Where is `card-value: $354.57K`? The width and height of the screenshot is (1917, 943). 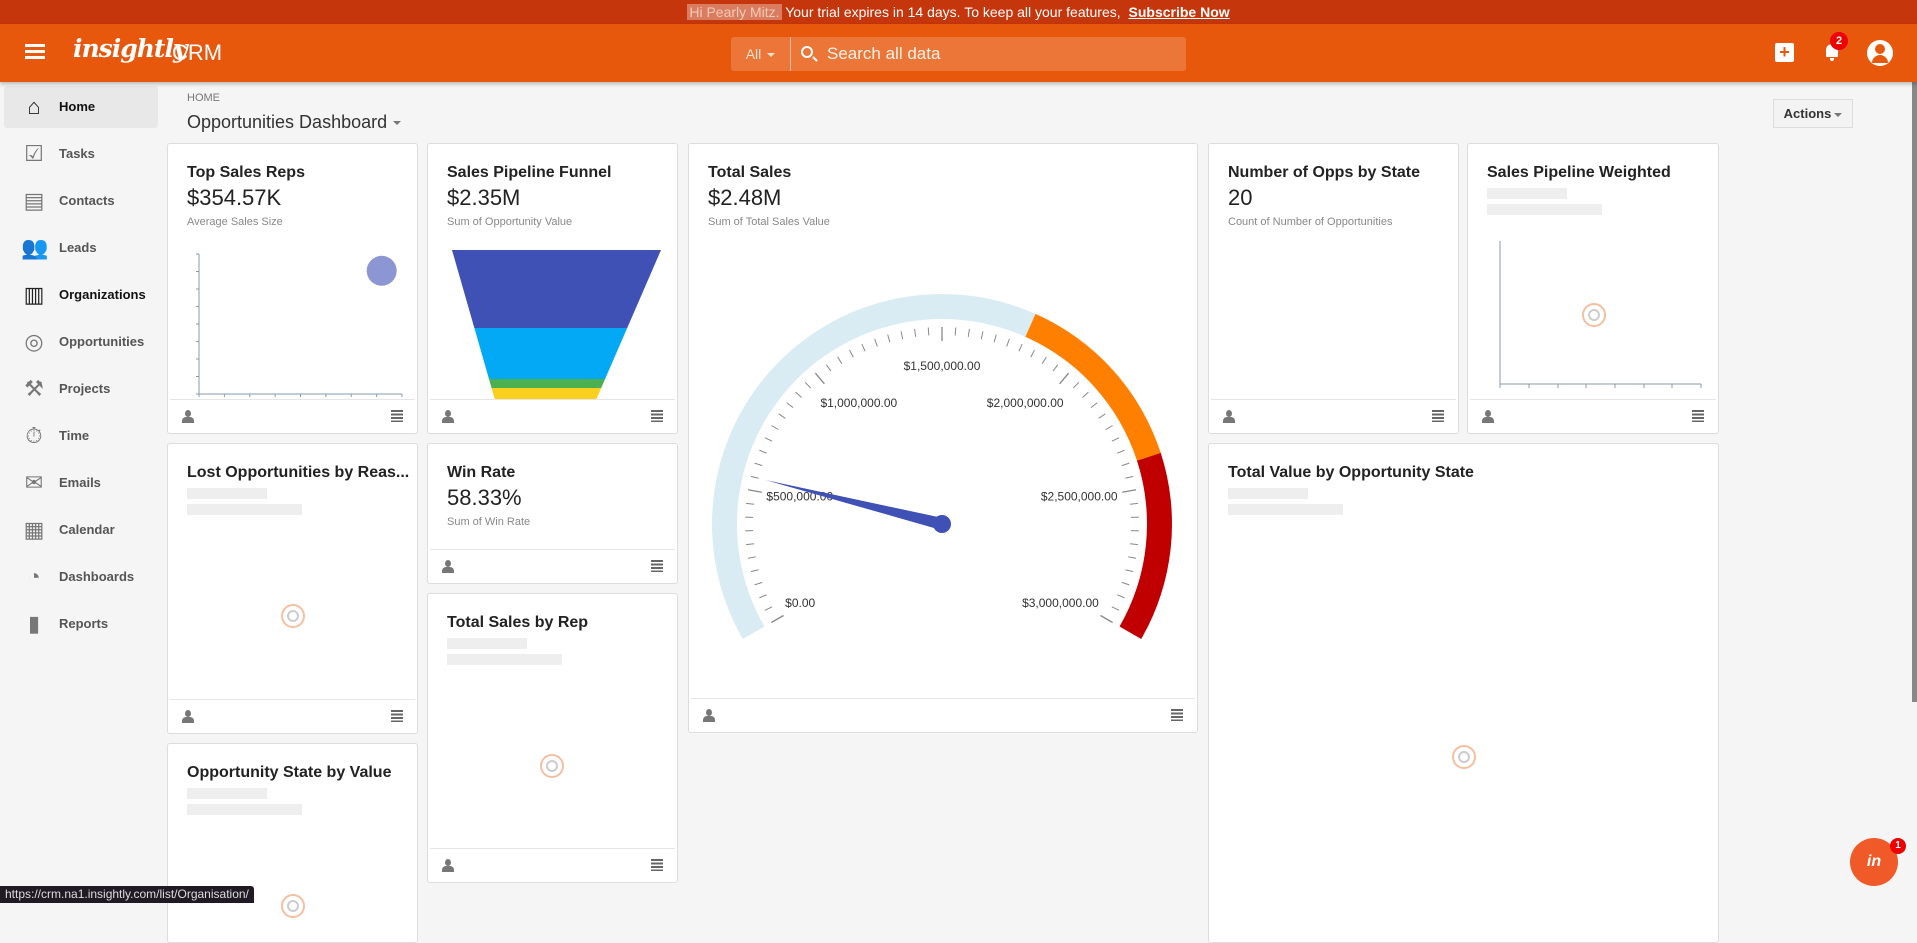 card-value: $354.57K is located at coordinates (234, 198).